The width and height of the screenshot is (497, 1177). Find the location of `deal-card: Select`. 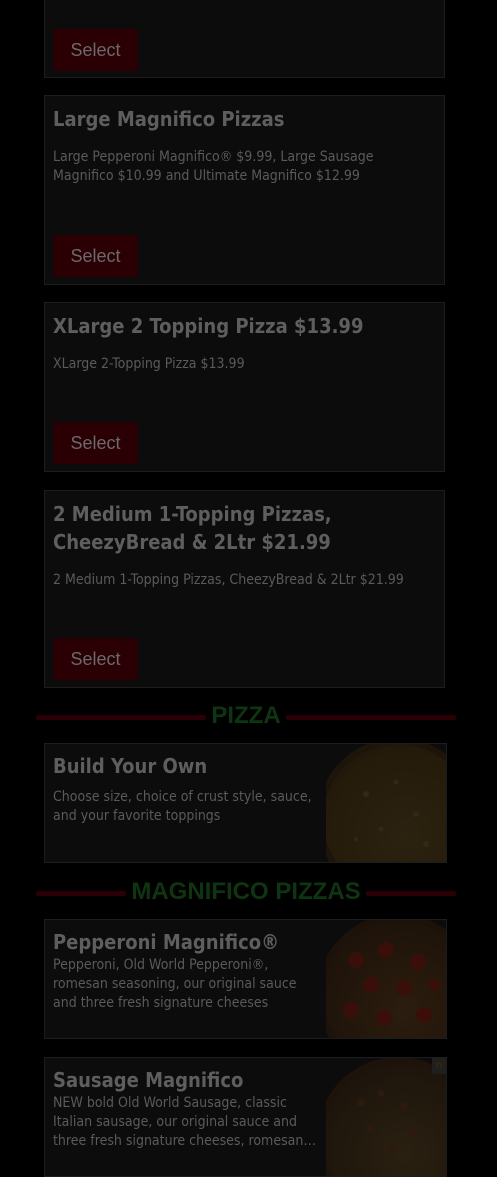

deal-card: Select is located at coordinates (244, 39).